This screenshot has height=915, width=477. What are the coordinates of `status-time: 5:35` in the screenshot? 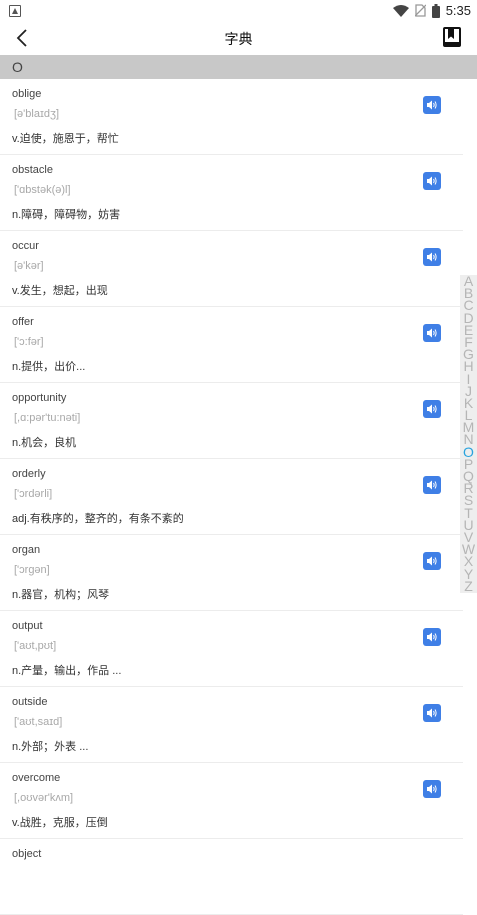 It's located at (458, 10).